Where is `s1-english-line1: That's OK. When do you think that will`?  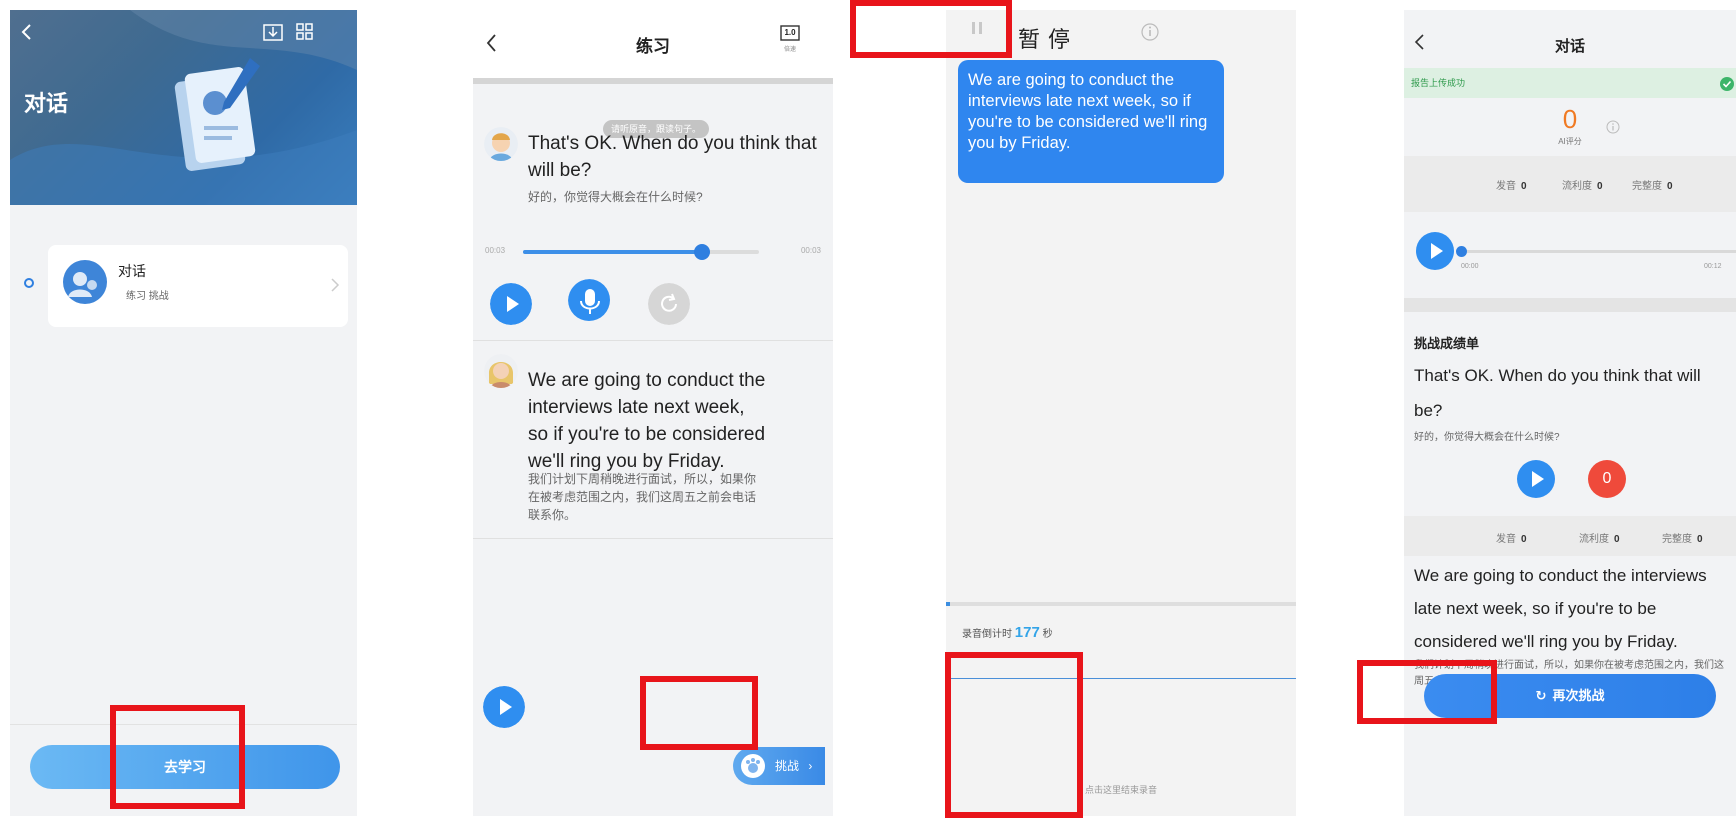 s1-english-line1: That's OK. When do you think that will is located at coordinates (1557, 375).